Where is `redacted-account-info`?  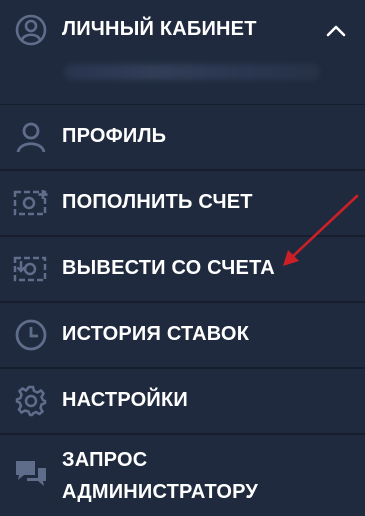
redacted-account-info is located at coordinates (192, 72).